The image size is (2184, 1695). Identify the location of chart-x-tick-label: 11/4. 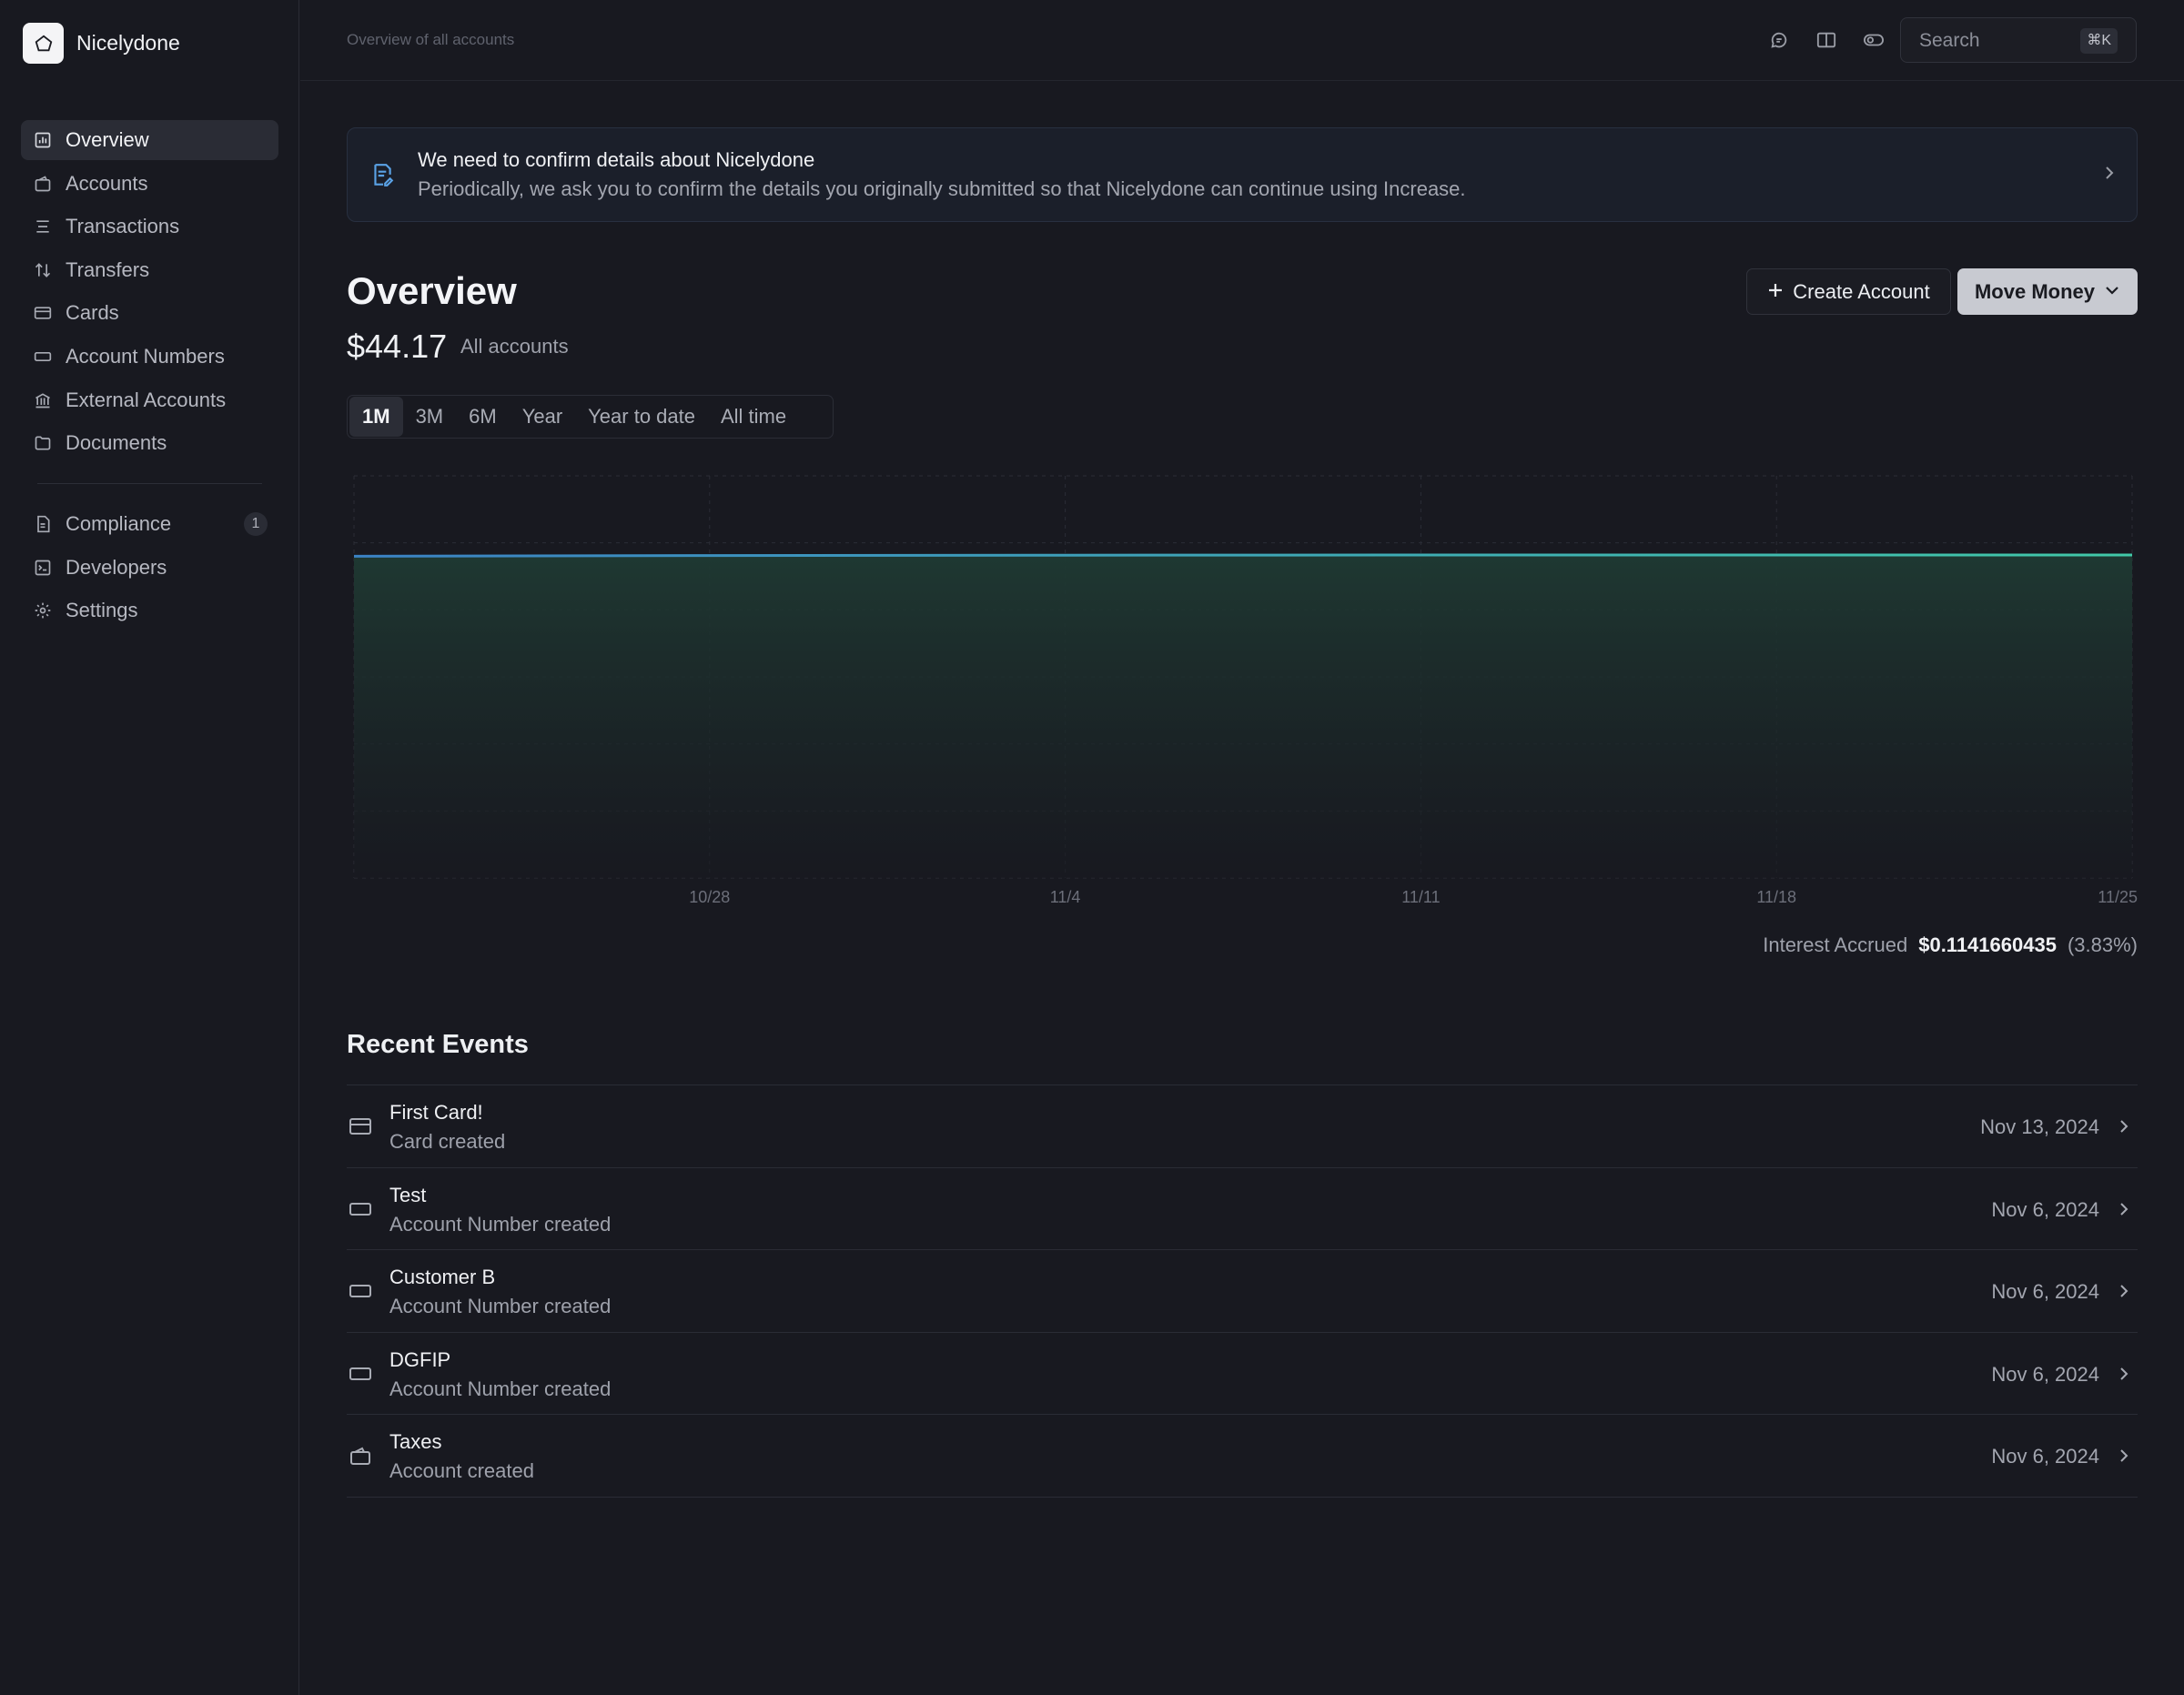
(1066, 897).